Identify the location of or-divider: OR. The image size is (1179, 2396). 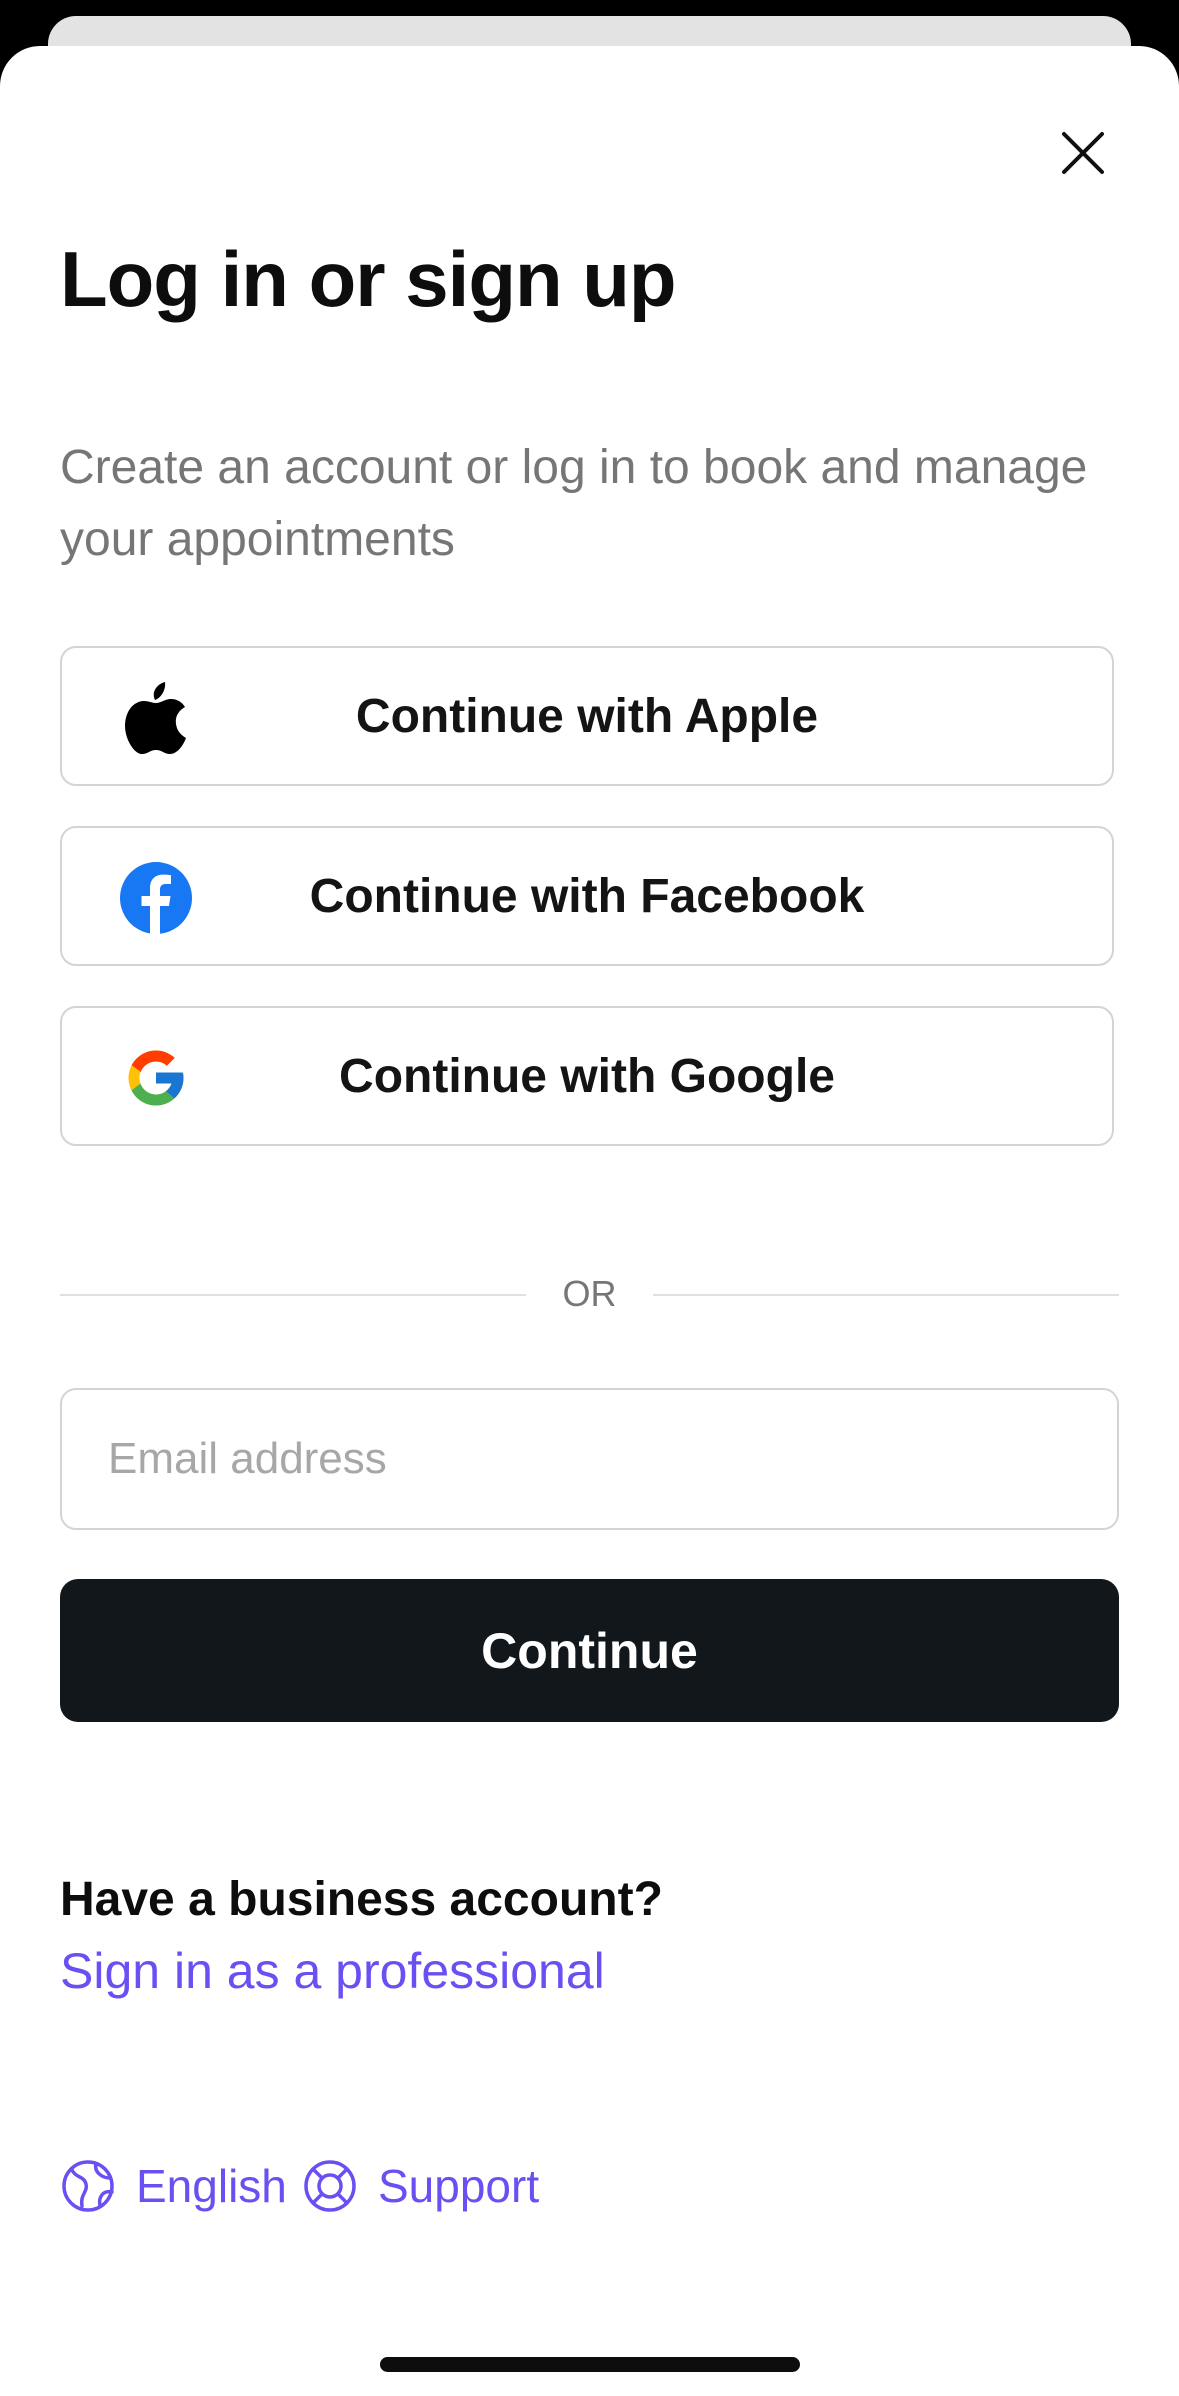
(589, 1294).